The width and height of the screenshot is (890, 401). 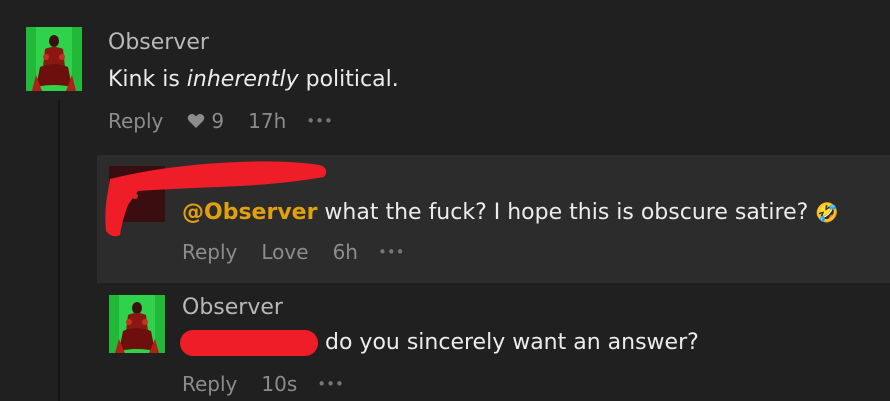 I want to click on comment-actions: Reply 10s •••, so click(x=263, y=384).